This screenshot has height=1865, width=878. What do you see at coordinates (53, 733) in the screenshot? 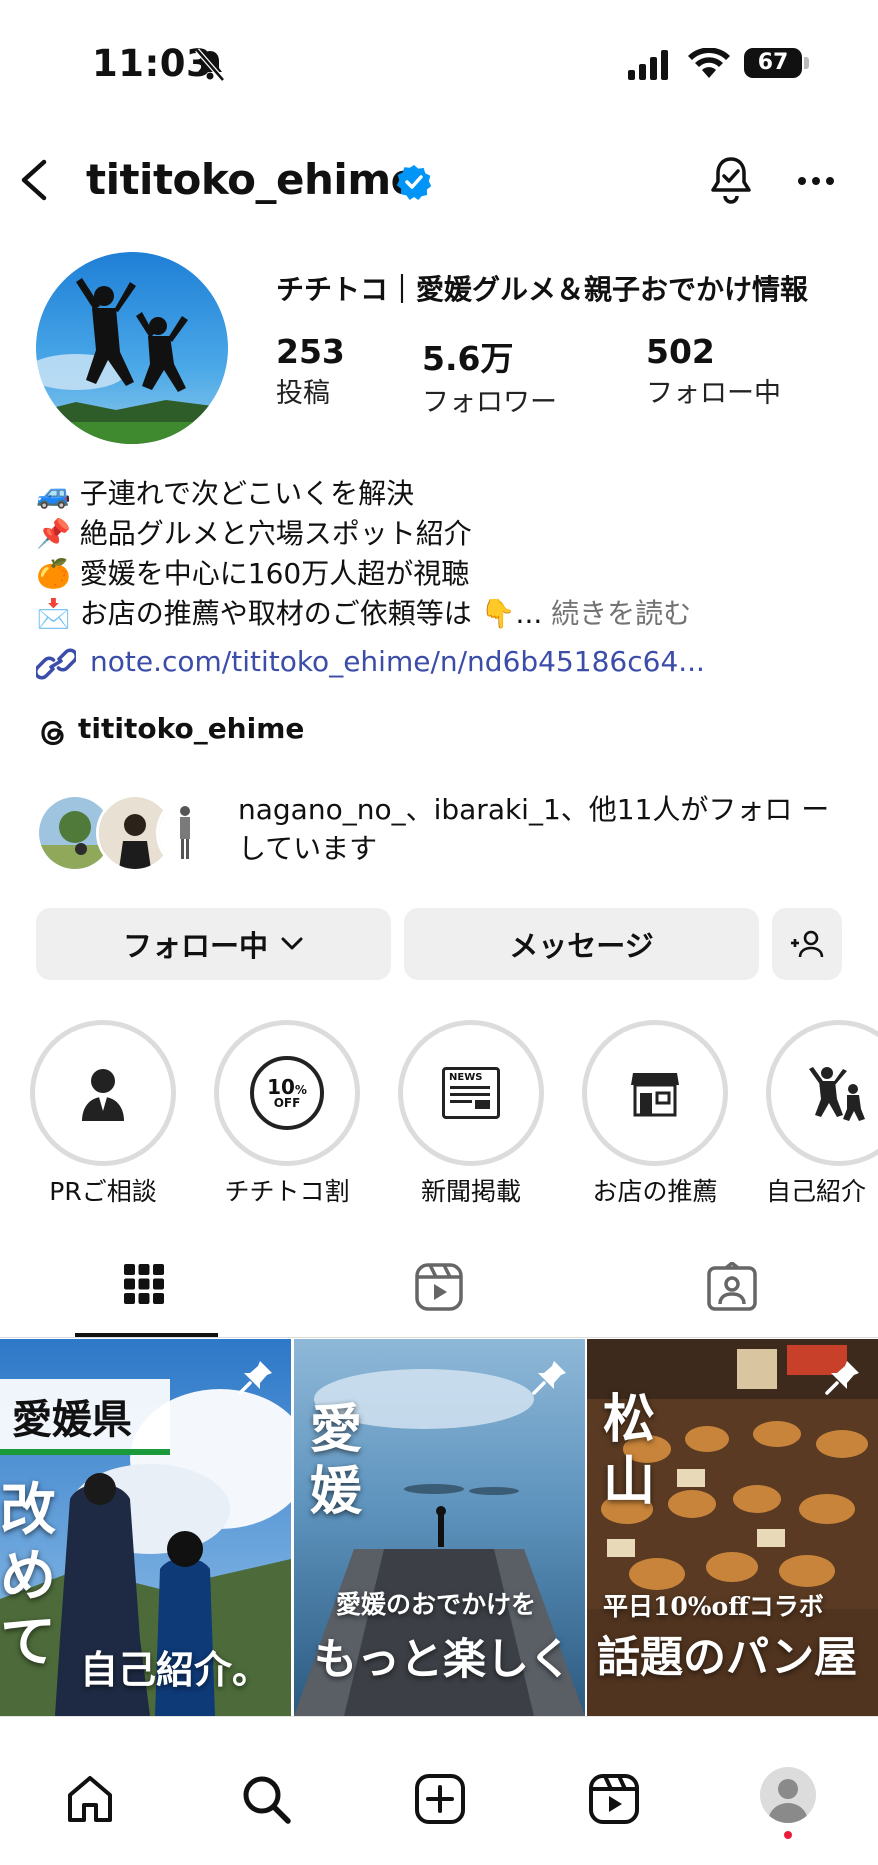
I see `threads-icon` at bounding box center [53, 733].